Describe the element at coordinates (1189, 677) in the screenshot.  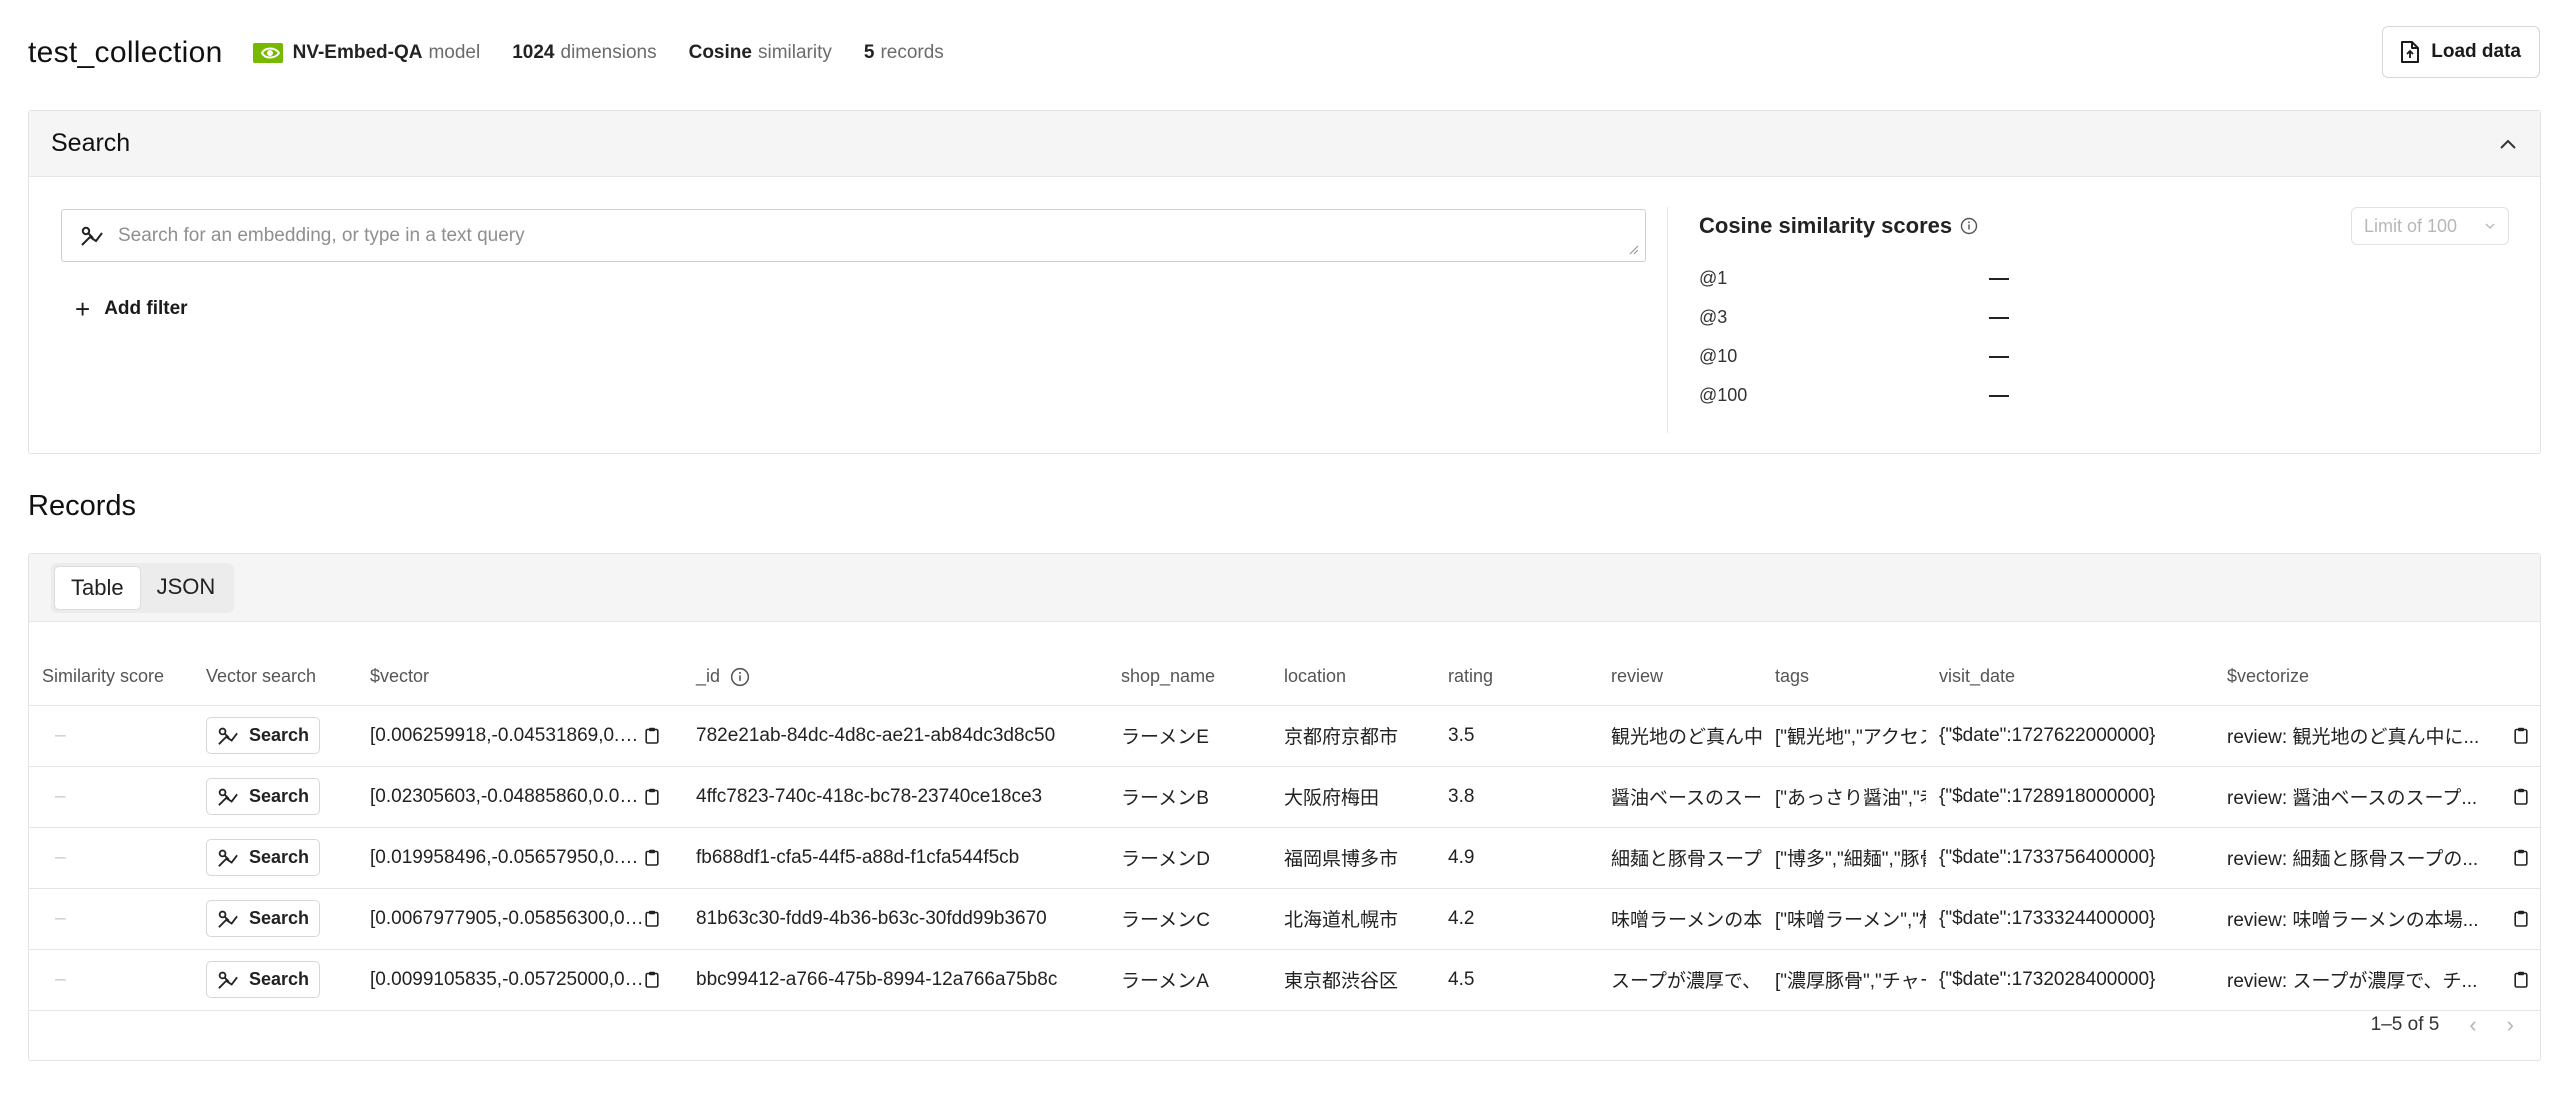
I see `column-header: shop_name` at that location.